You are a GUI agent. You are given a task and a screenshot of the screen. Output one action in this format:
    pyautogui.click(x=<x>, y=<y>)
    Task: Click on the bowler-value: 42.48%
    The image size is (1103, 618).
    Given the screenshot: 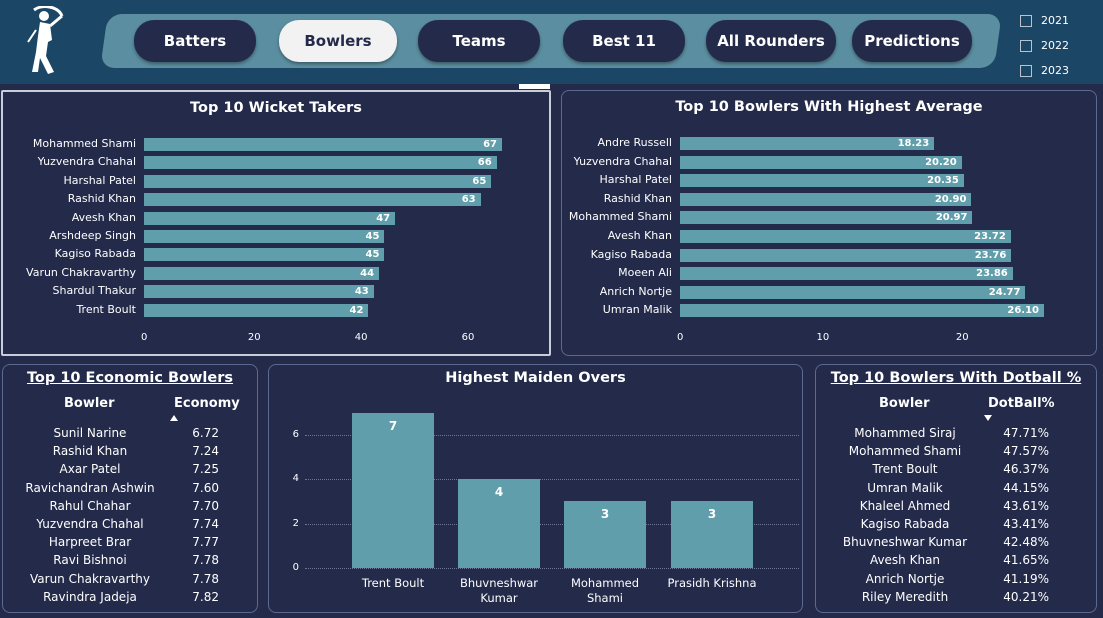 What is the action you would take?
    pyautogui.click(x=1026, y=542)
    